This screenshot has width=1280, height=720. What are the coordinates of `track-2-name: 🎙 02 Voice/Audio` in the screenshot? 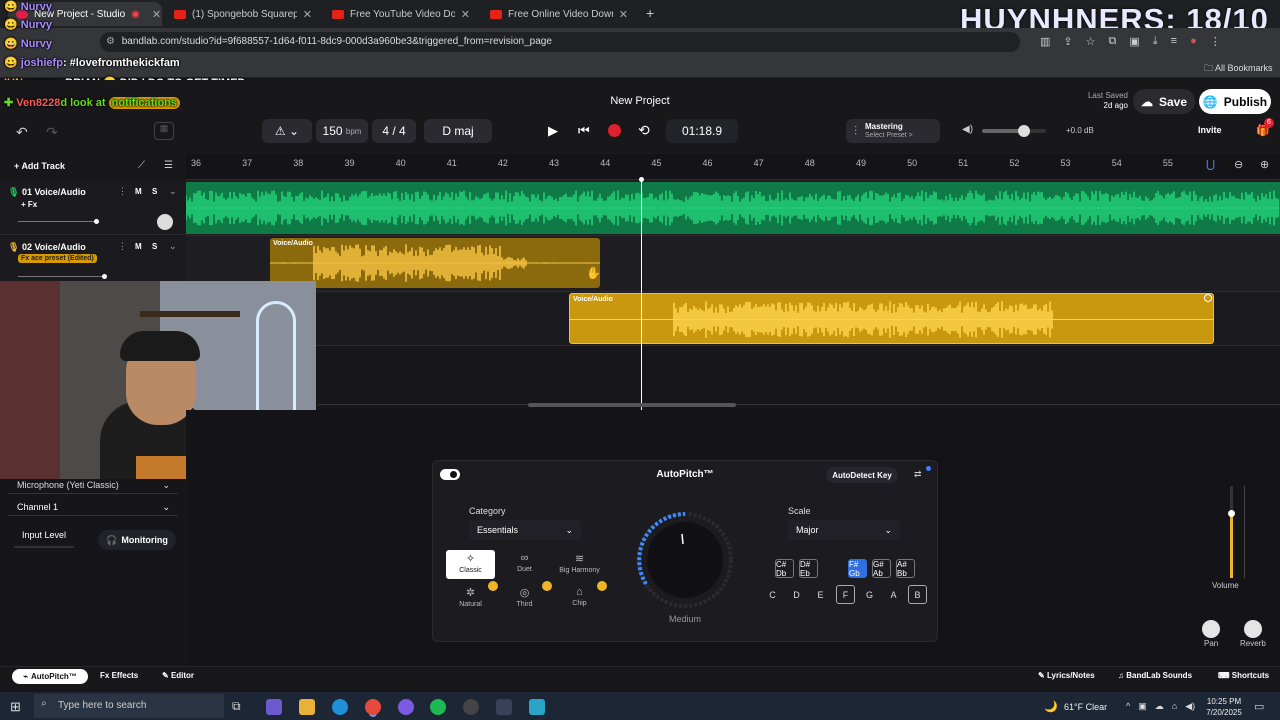 It's located at (47, 247).